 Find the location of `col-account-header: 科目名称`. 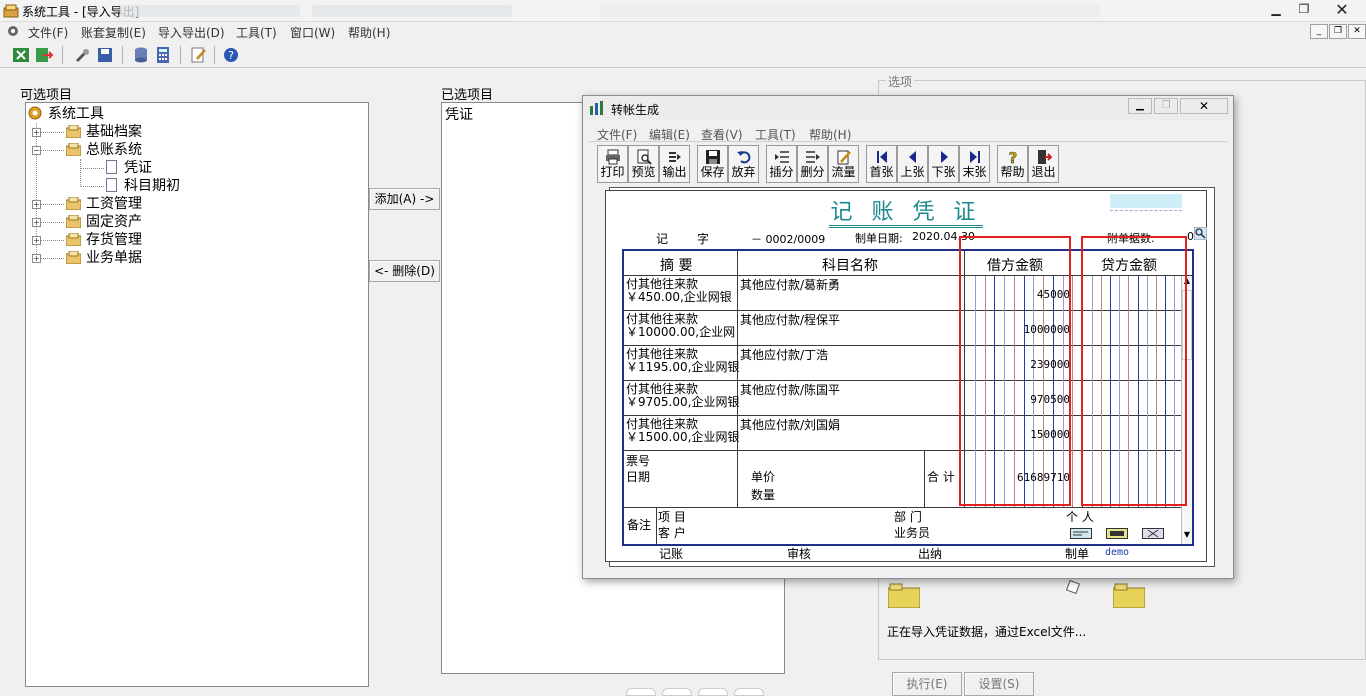

col-account-header: 科目名称 is located at coordinates (850, 266).